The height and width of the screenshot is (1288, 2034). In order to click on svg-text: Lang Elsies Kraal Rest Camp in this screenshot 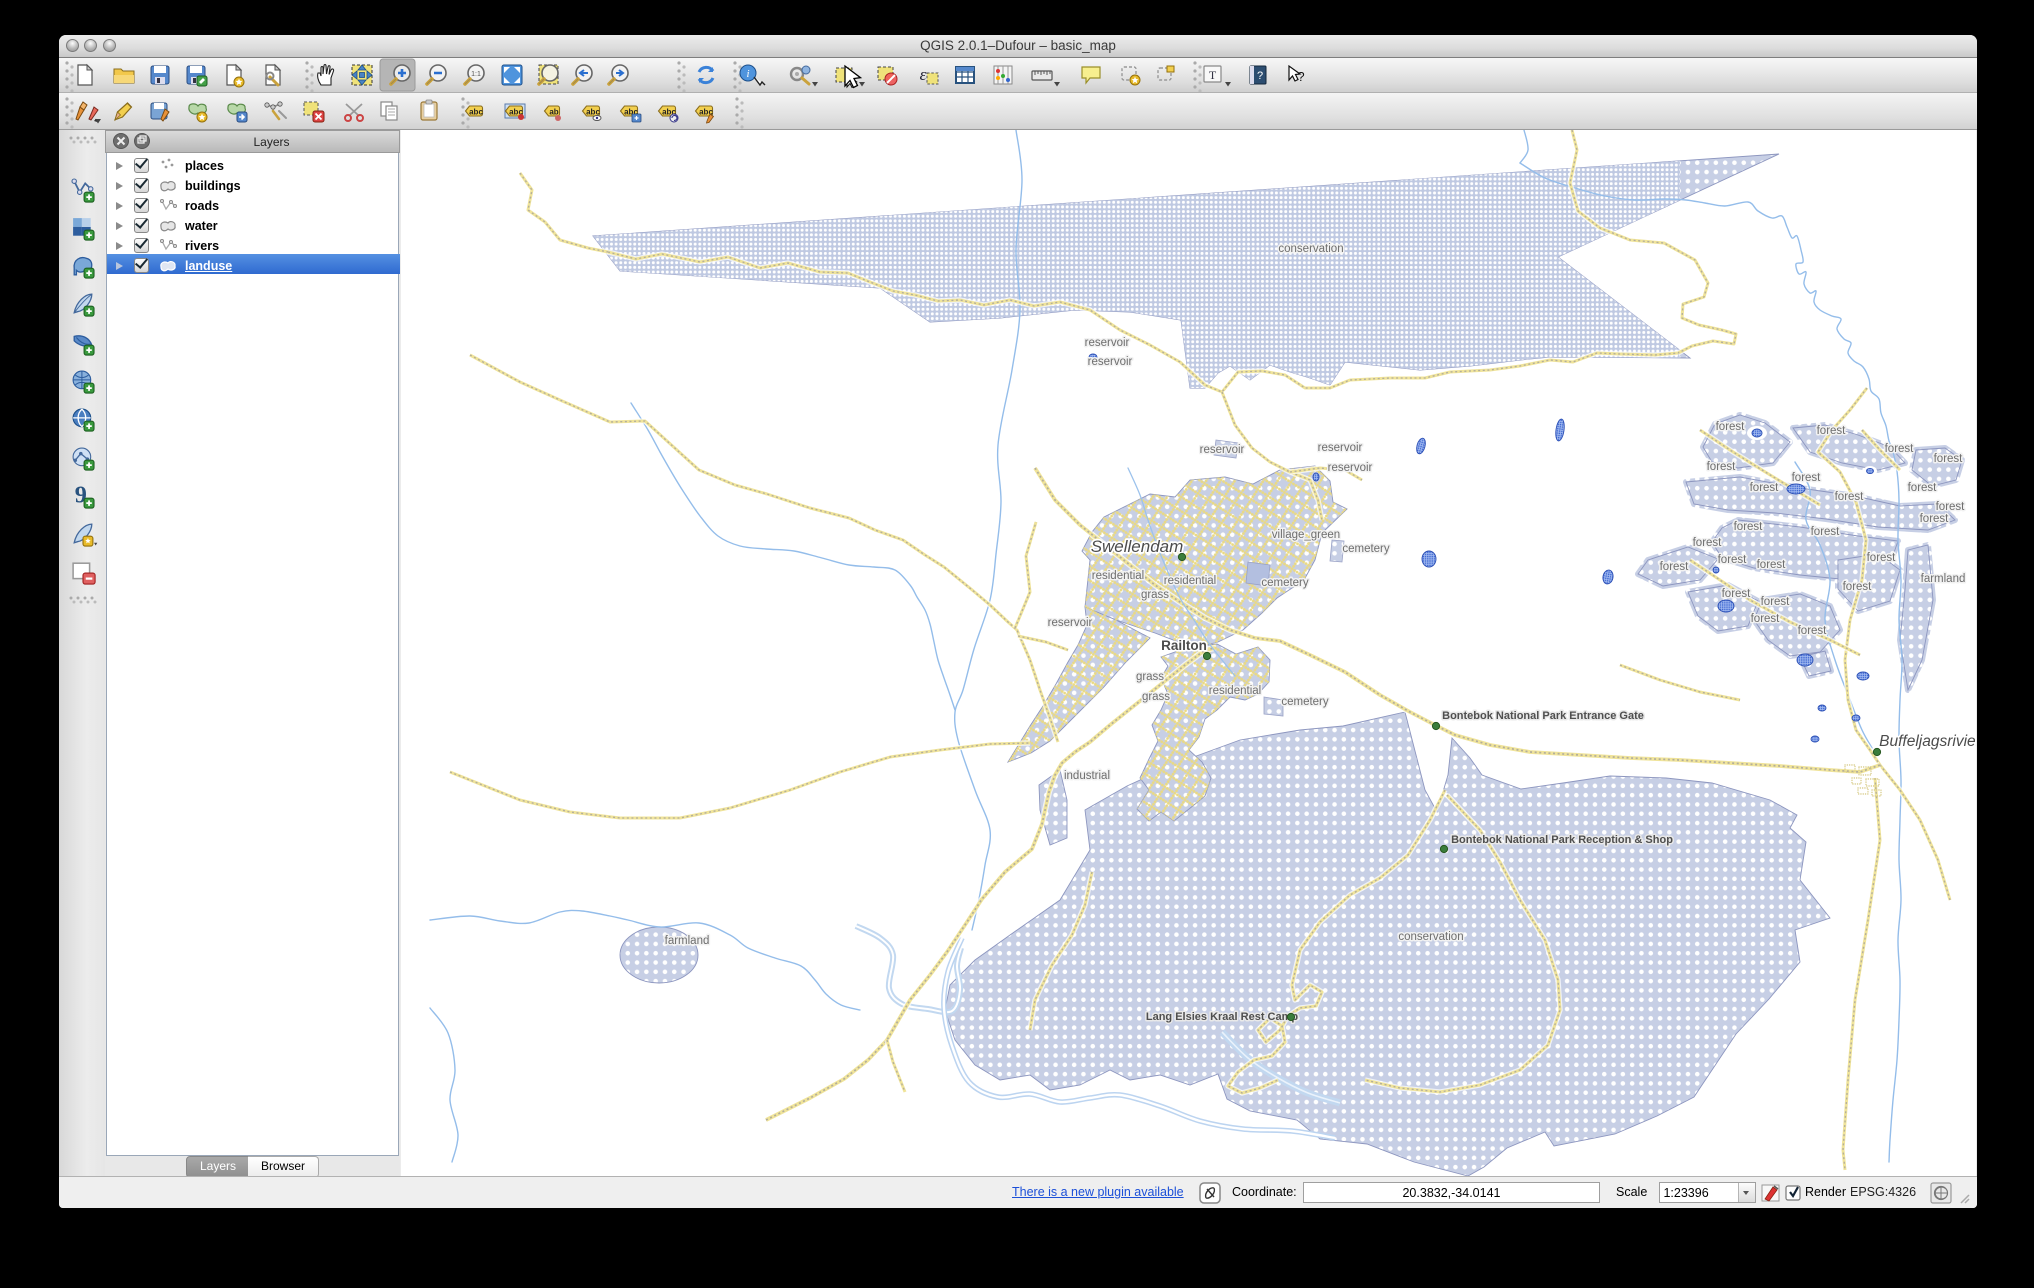, I will do `click(1222, 1017)`.